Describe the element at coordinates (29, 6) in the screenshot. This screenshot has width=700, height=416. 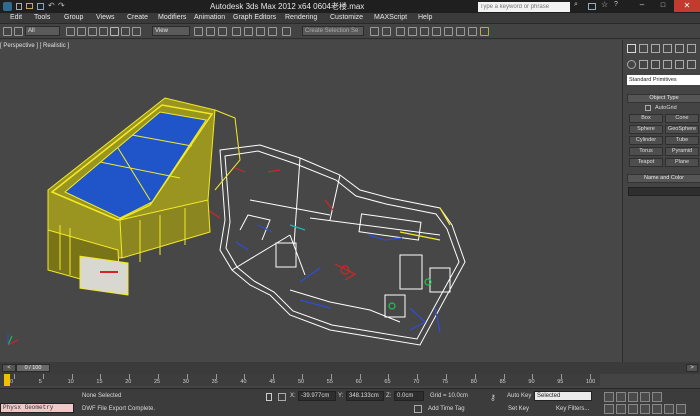
I see `open-file-icon` at that location.